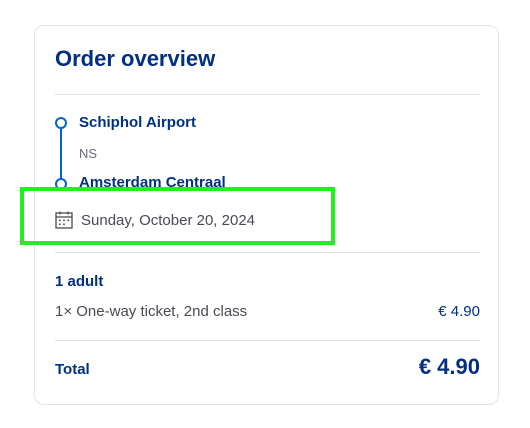 The image size is (530, 428). Describe the element at coordinates (267, 367) in the screenshot. I see `total-row: Total € 4.90` at that location.